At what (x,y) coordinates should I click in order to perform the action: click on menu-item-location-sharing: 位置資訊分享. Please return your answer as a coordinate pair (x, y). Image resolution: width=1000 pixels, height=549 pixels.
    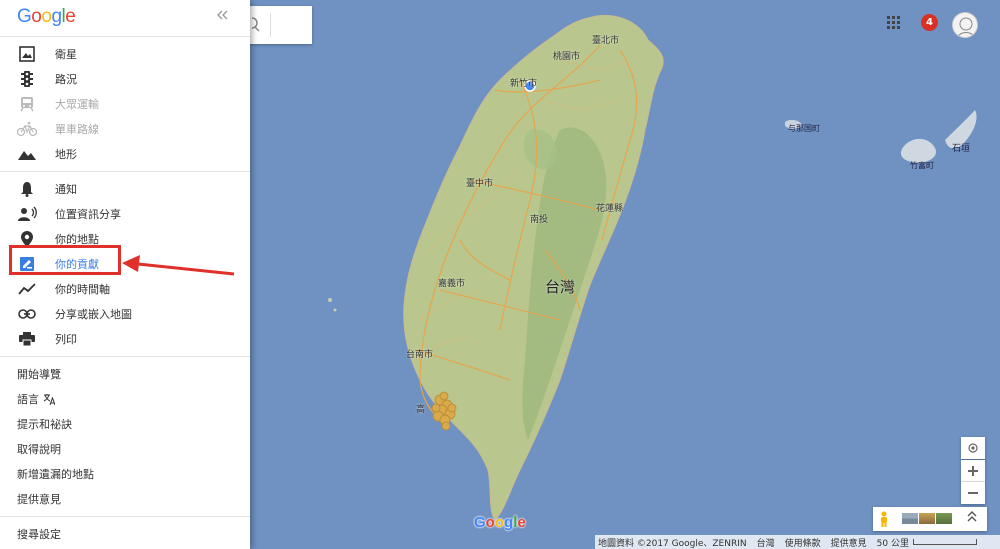
    Looking at the image, I should click on (125, 213).